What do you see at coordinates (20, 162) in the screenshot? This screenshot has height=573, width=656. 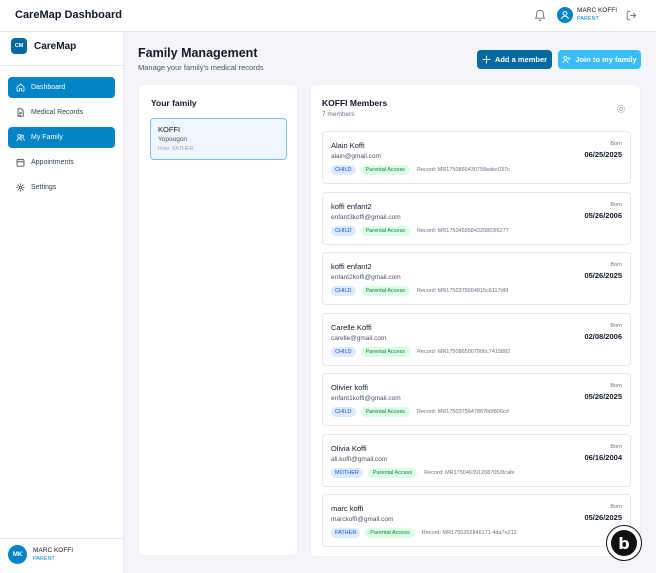 I see `calendar-icon` at bounding box center [20, 162].